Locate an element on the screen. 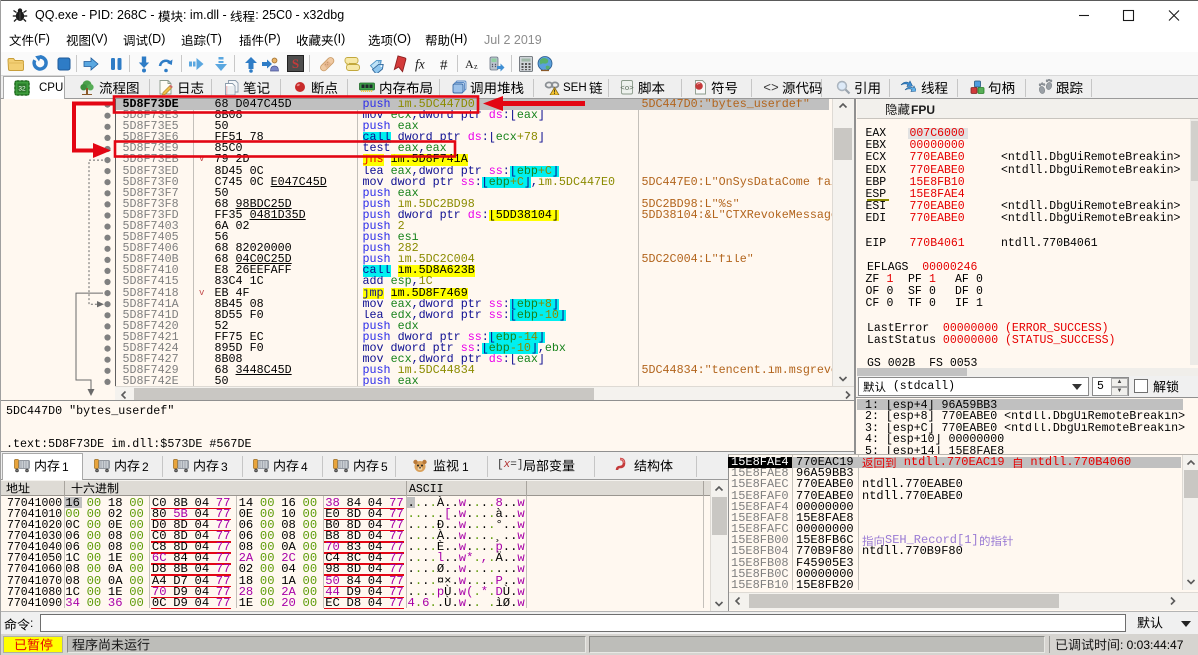 The image size is (1198, 655). svg-text: fx is located at coordinates (420, 64).